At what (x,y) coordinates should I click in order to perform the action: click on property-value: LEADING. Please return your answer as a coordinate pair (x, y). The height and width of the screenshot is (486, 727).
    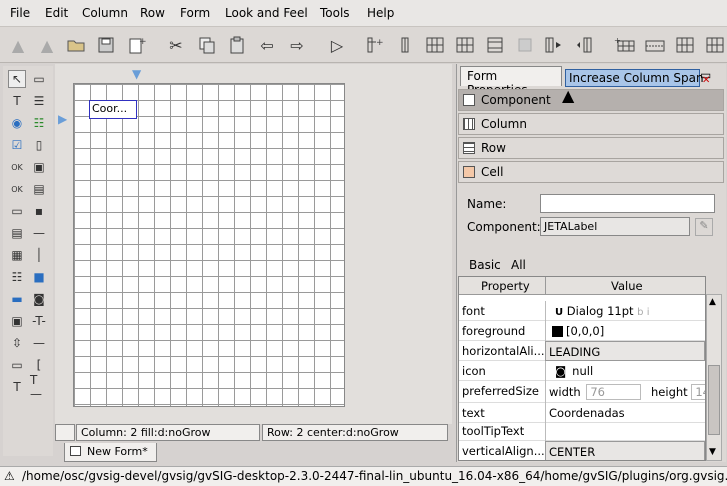
    Looking at the image, I should click on (625, 351).